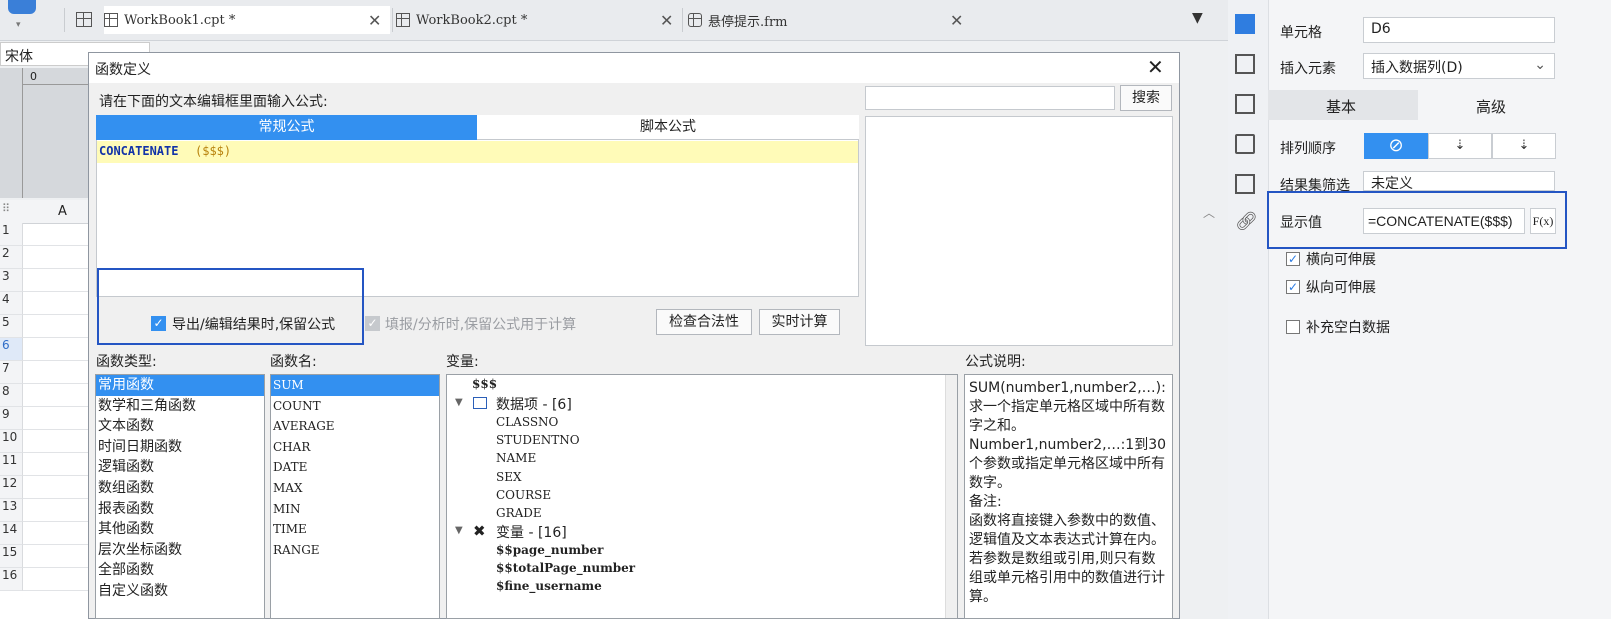 This screenshot has width=1611, height=619. Describe the element at coordinates (1245, 184) in the screenshot. I see `condition-attribute-icon` at that location.